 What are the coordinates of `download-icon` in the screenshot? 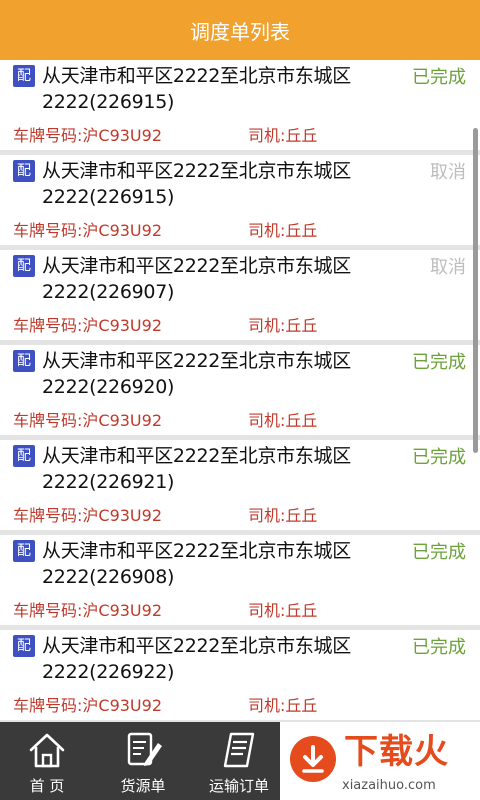 It's located at (313, 759).